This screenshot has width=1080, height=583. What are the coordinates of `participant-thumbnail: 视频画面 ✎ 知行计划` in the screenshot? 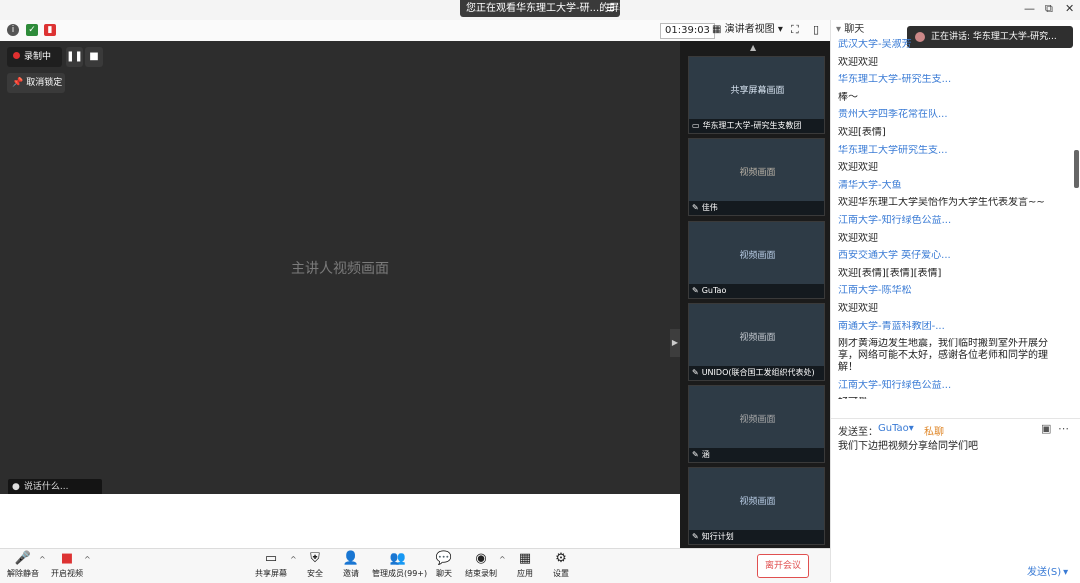 It's located at (756, 506).